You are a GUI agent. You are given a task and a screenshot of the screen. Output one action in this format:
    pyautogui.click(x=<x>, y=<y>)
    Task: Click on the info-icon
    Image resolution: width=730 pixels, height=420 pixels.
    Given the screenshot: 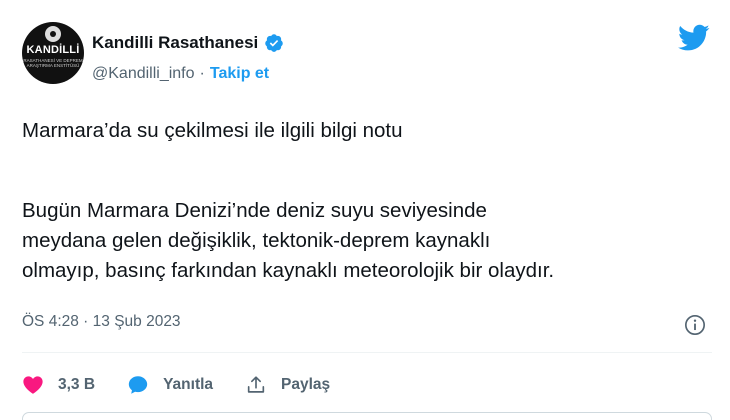 What is the action you would take?
    pyautogui.click(x=695, y=325)
    